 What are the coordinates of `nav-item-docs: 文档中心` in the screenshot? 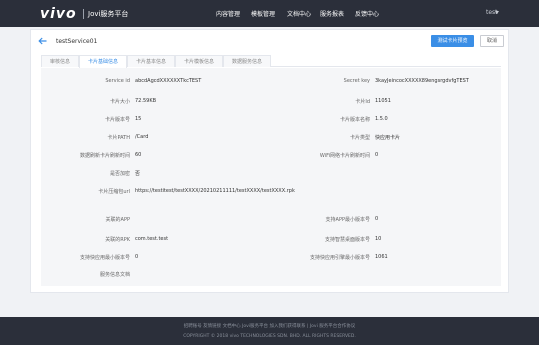 It's located at (299, 13).